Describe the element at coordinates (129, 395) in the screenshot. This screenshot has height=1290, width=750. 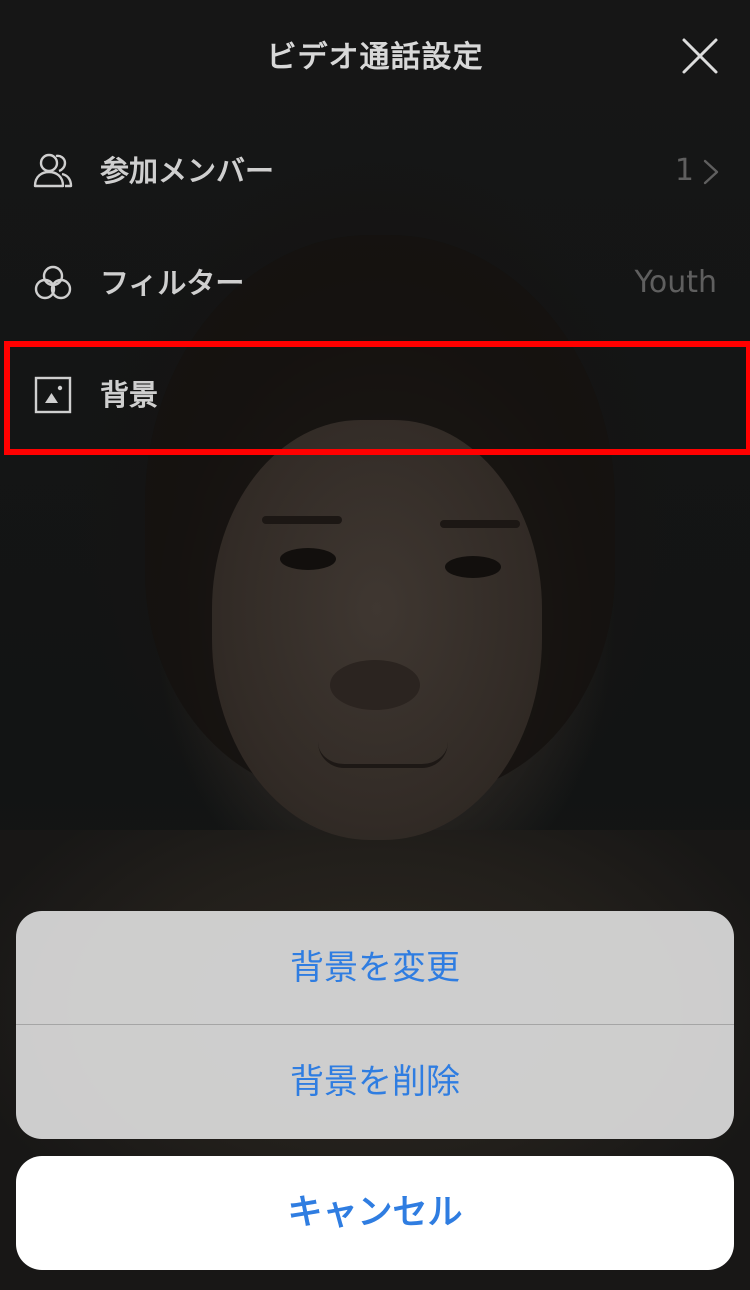
I see `menu-item-label: 背景` at that location.